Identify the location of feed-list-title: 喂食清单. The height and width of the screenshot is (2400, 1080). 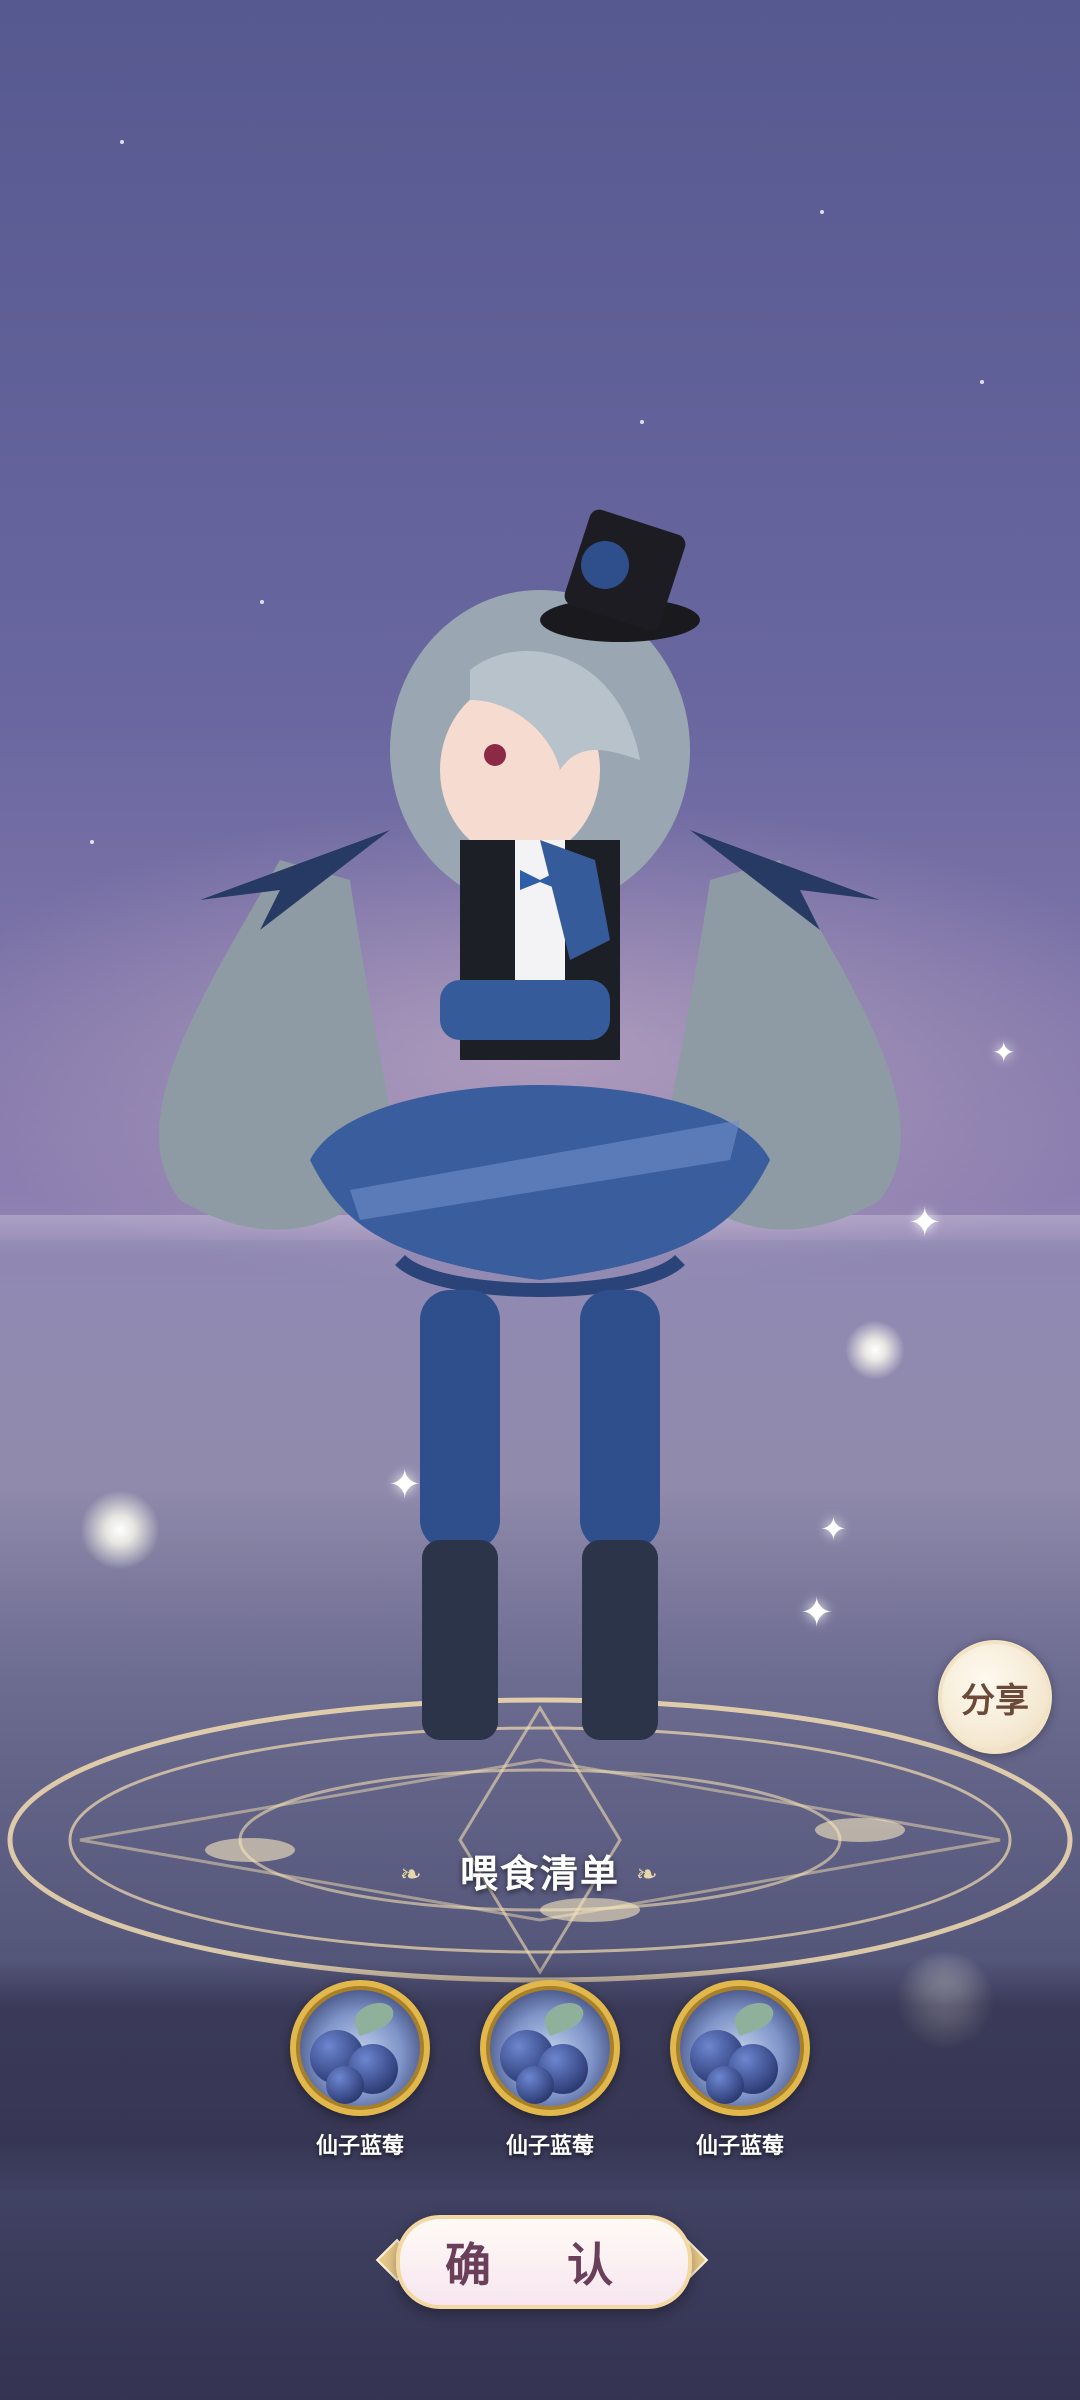
(539, 1873).